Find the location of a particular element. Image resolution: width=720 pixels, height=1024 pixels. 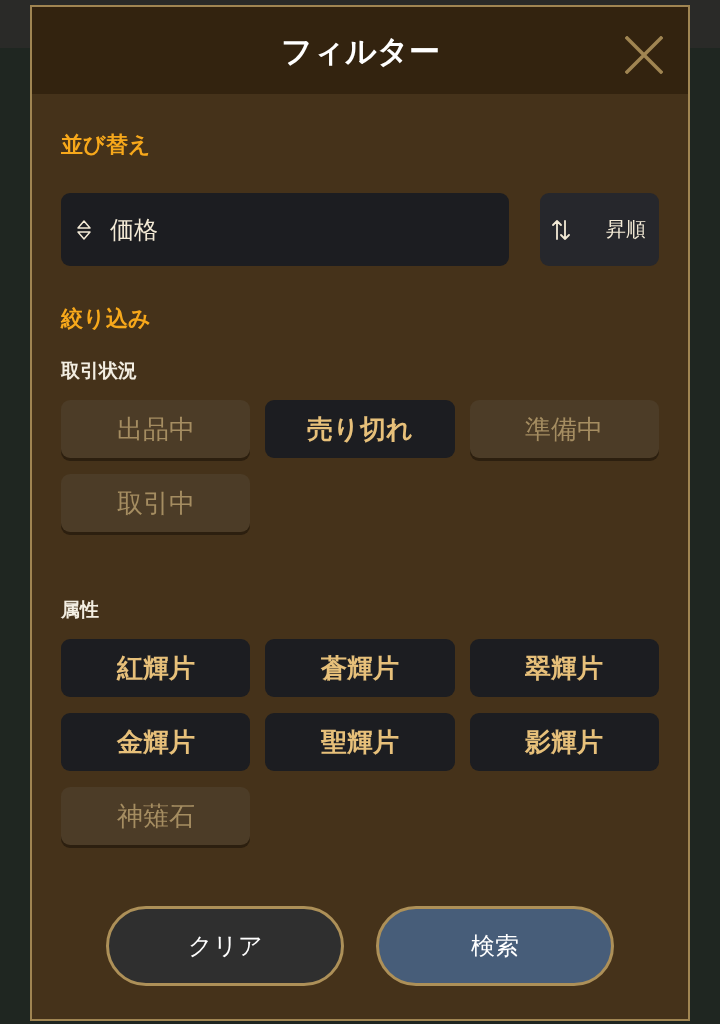

up-down-arrows-icon is located at coordinates (561, 229).